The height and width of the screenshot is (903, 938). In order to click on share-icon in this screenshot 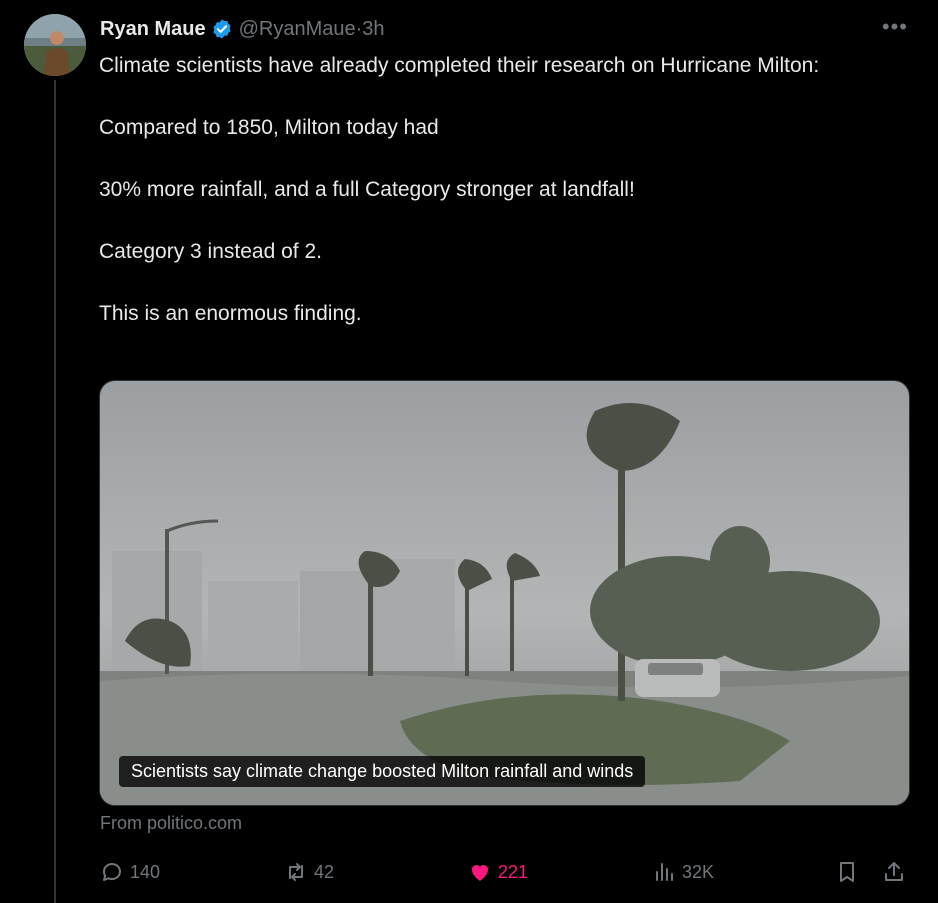, I will do `click(894, 871)`.